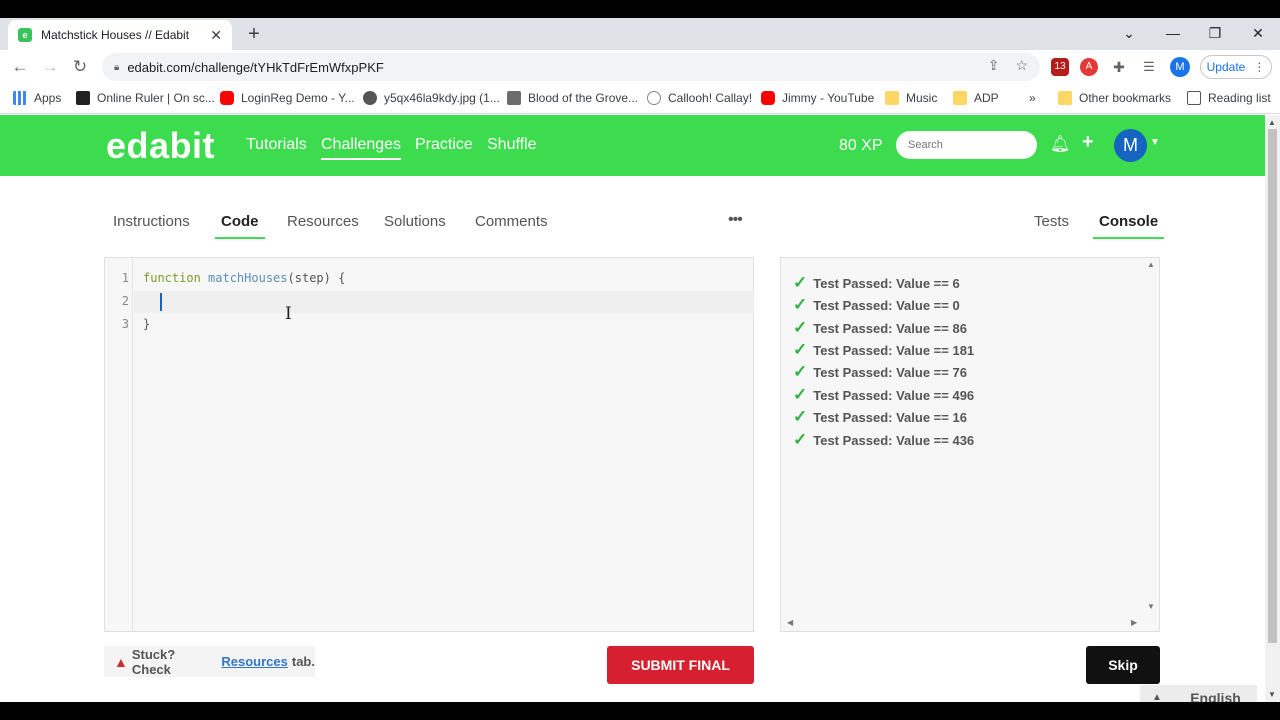 The height and width of the screenshot is (720, 1280). Describe the element at coordinates (151, 221) in the screenshot. I see `tab-instructions: Instructions` at that location.